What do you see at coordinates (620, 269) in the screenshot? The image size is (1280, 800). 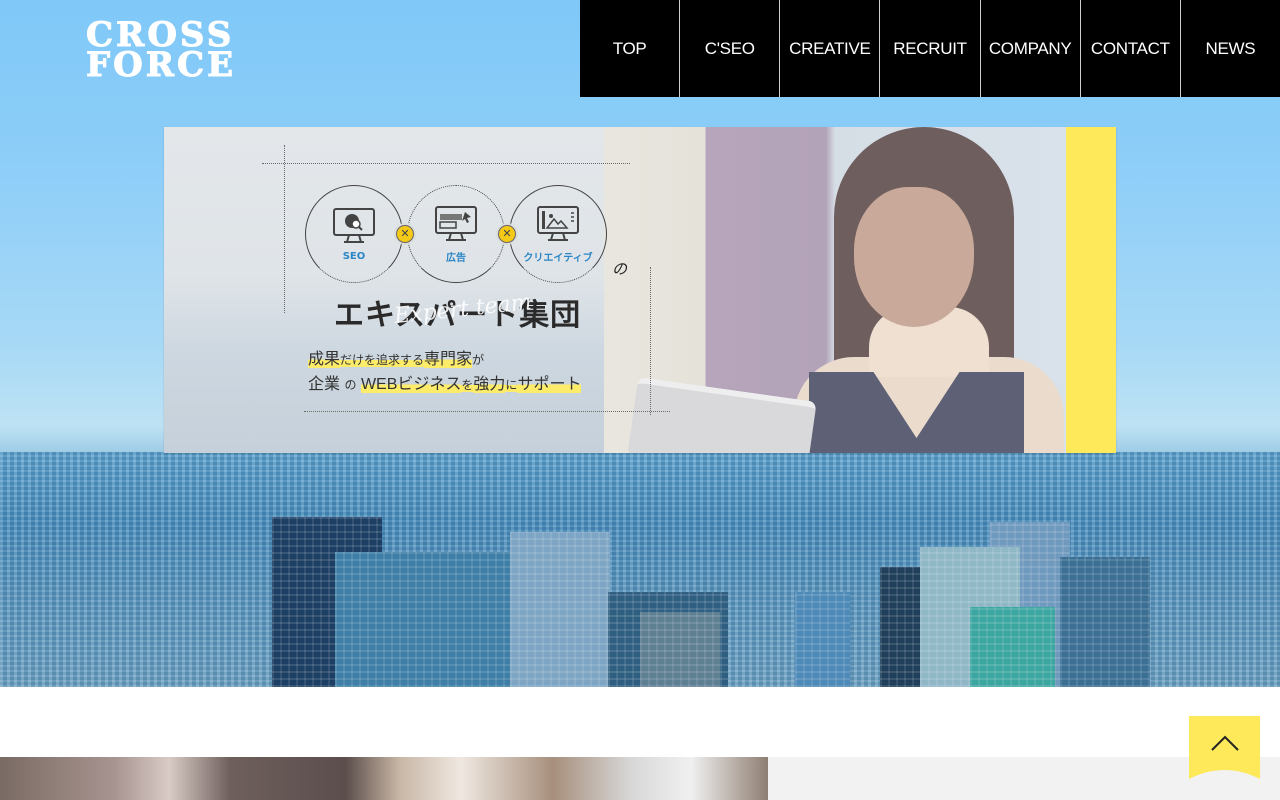 I see `particle-no: の` at bounding box center [620, 269].